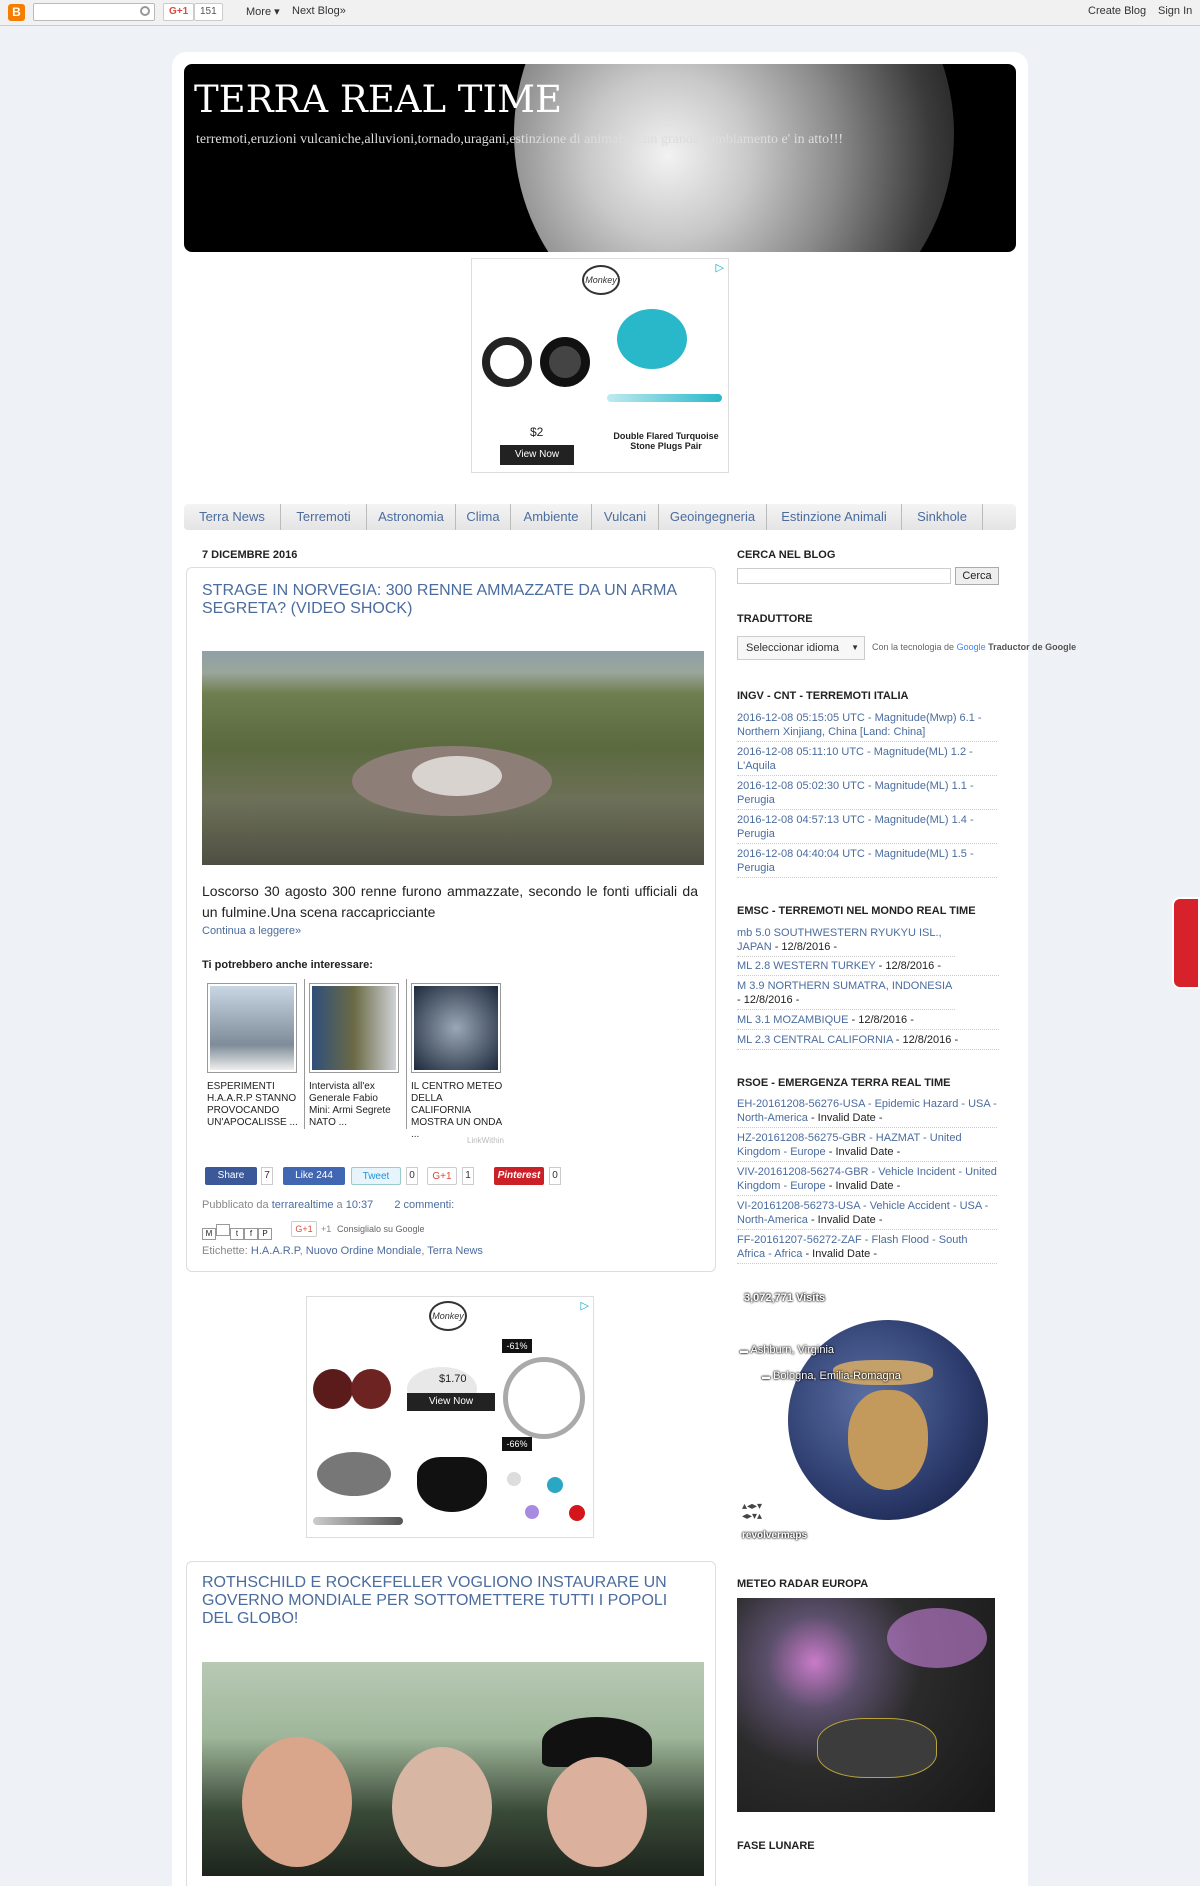 This screenshot has height=1886, width=1200. Describe the element at coordinates (450, 1417) in the screenshot. I see `advertisement: ▷ Monkey $1.70 View Now -61% -66%` at that location.